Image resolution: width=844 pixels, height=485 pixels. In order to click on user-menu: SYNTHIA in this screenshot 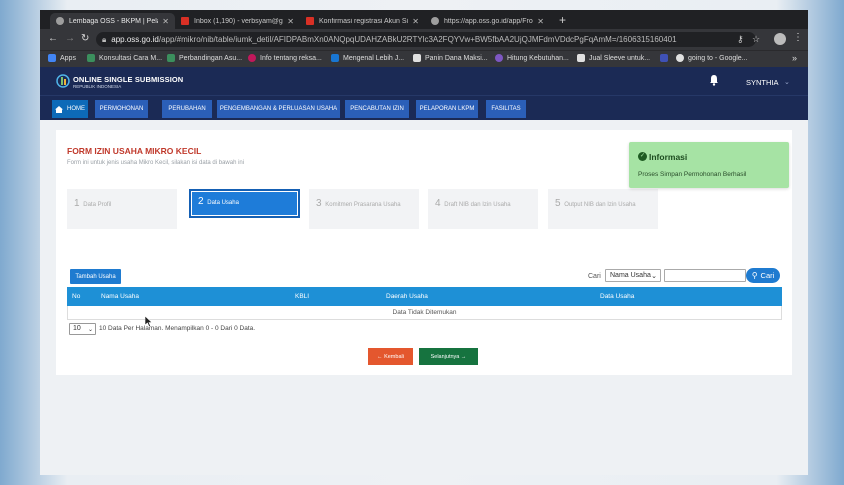, I will do `click(762, 82)`.